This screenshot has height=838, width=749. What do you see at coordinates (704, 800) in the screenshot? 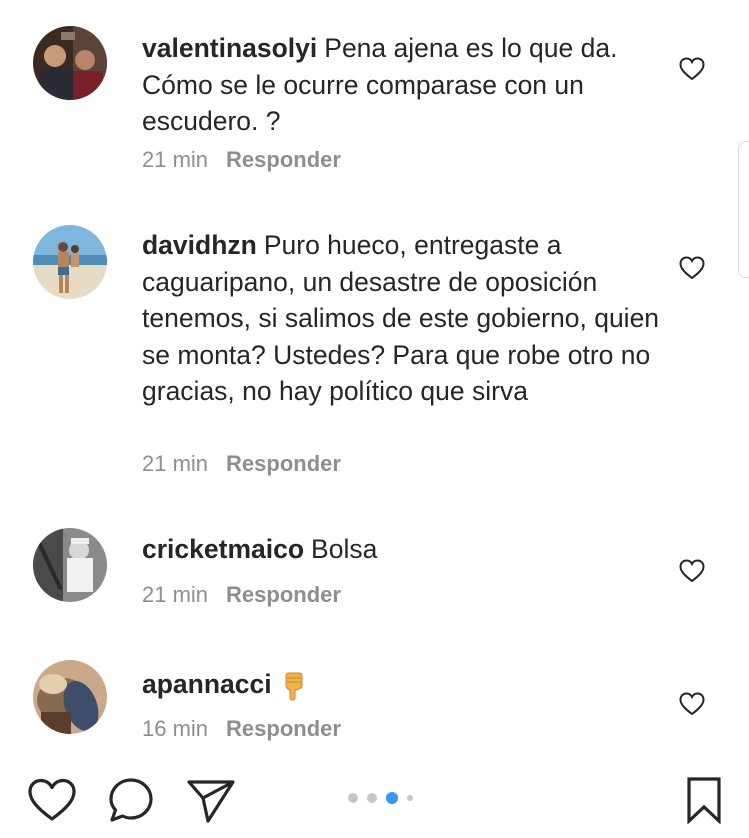
I see `bookmark-icon` at bounding box center [704, 800].